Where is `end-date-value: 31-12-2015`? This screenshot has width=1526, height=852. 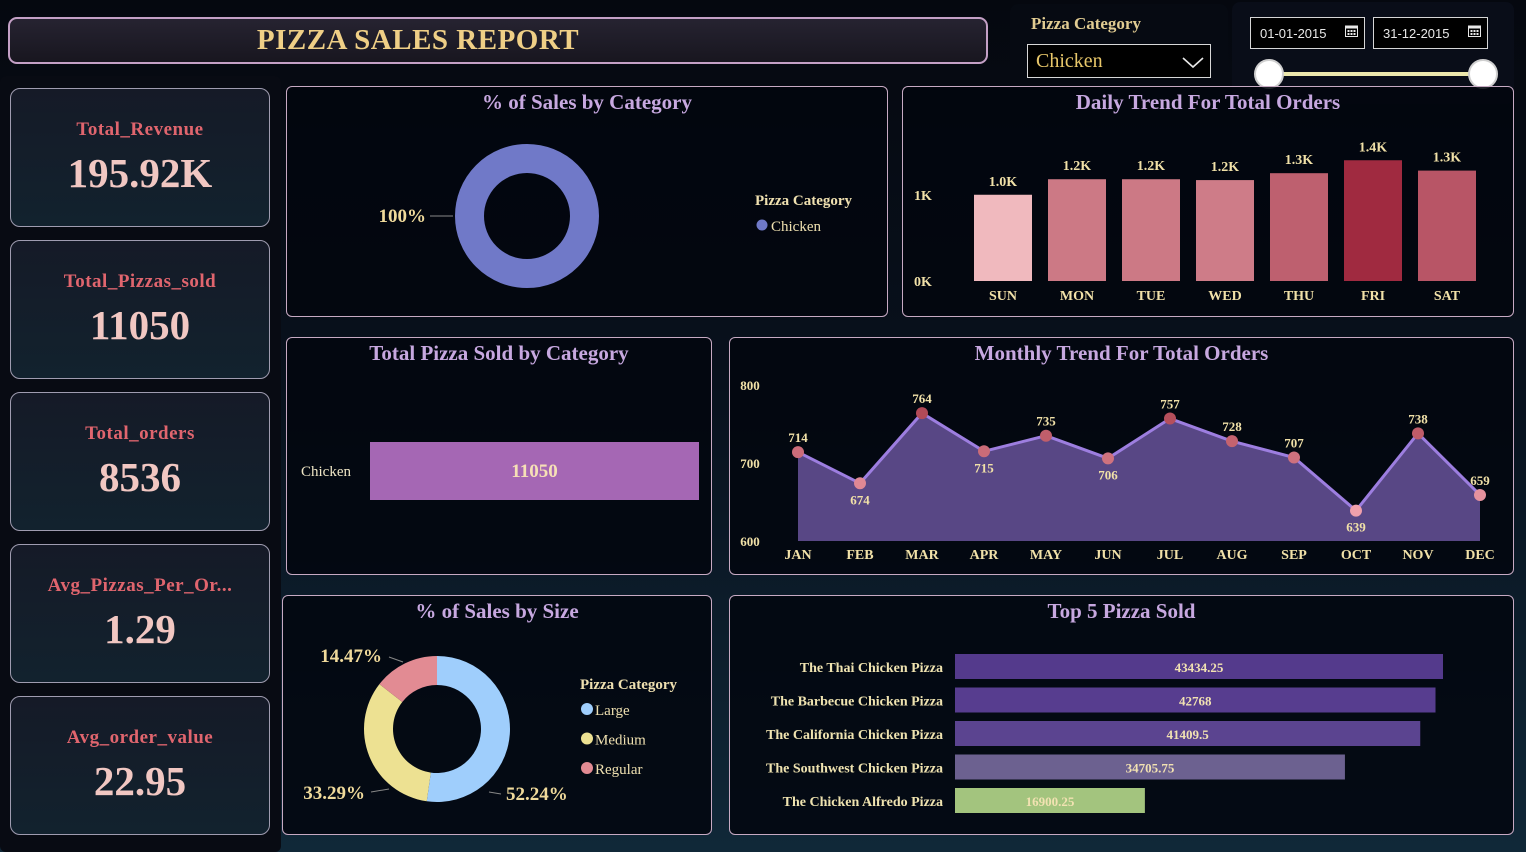 end-date-value: 31-12-2015 is located at coordinates (1416, 33).